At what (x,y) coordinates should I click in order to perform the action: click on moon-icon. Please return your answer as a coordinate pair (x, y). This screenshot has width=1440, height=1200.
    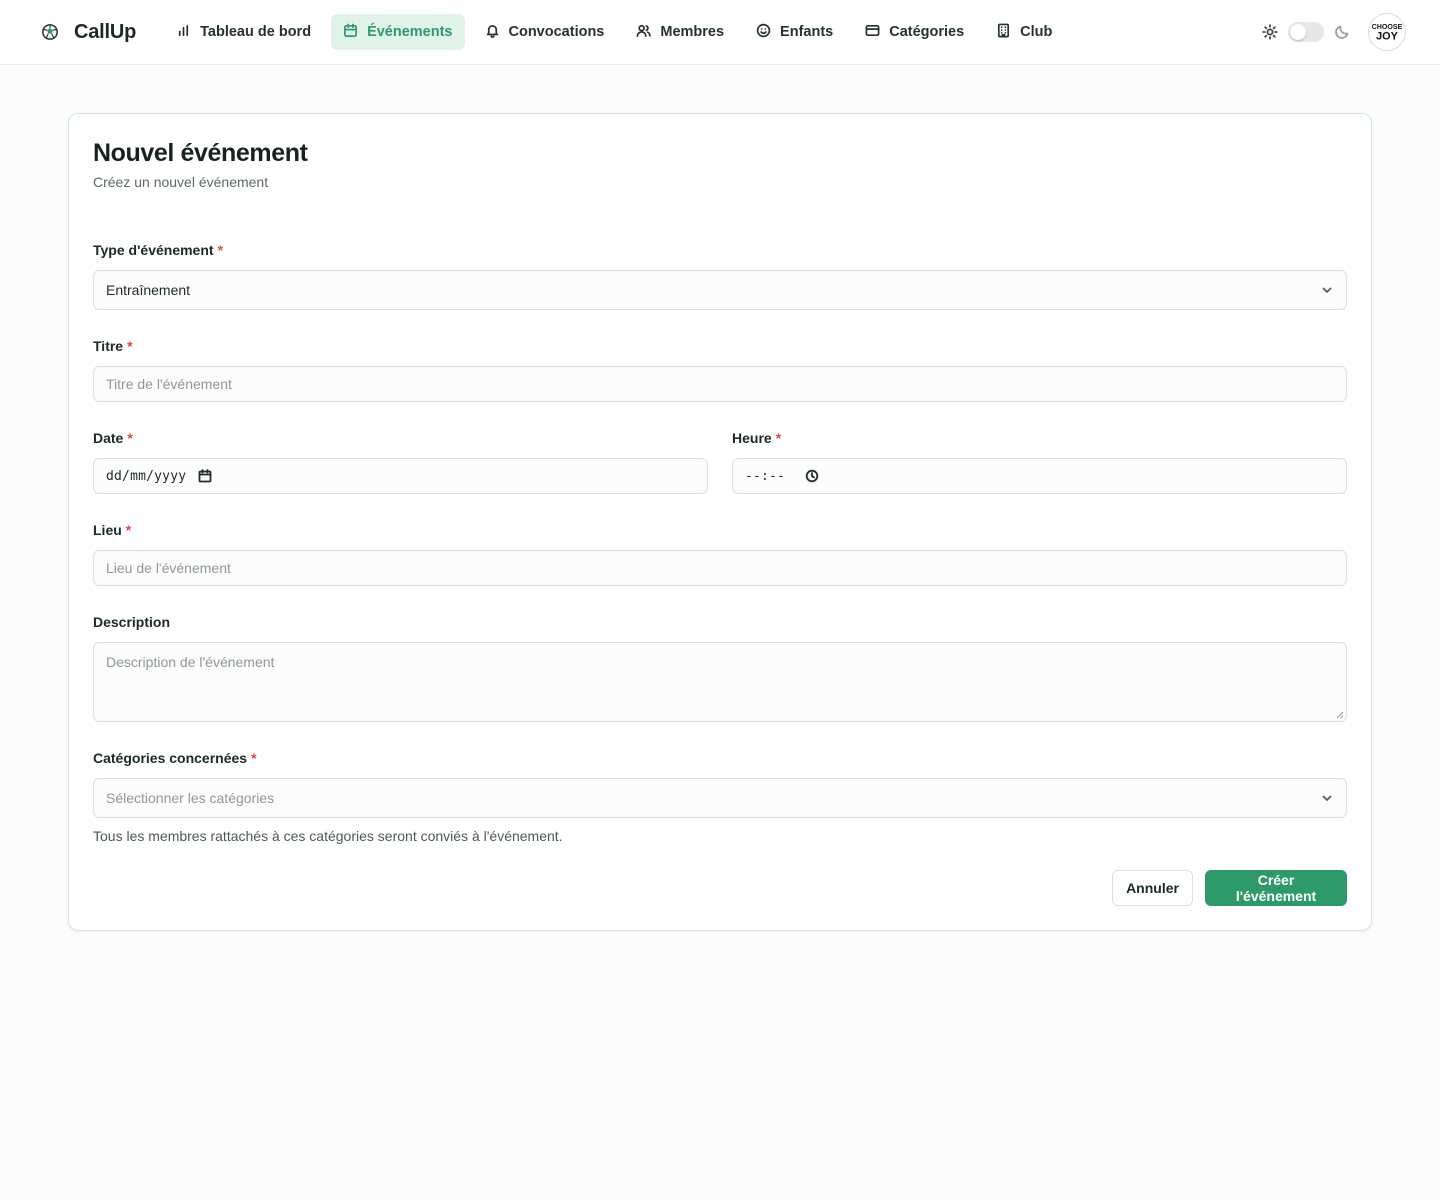
    Looking at the image, I should click on (1342, 32).